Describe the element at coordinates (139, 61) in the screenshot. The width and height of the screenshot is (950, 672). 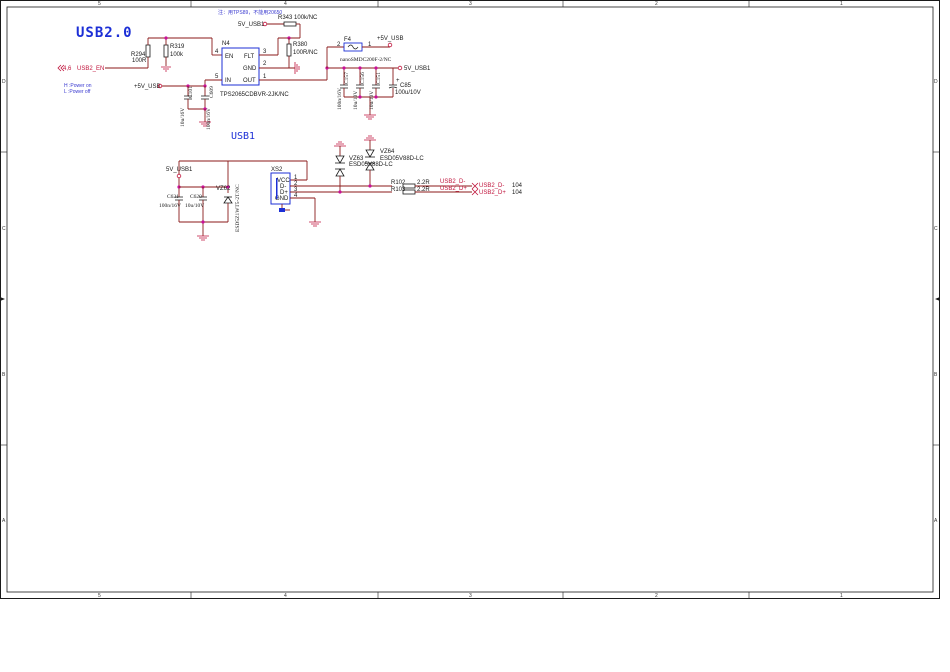
I see `r294-value: 100R` at that location.